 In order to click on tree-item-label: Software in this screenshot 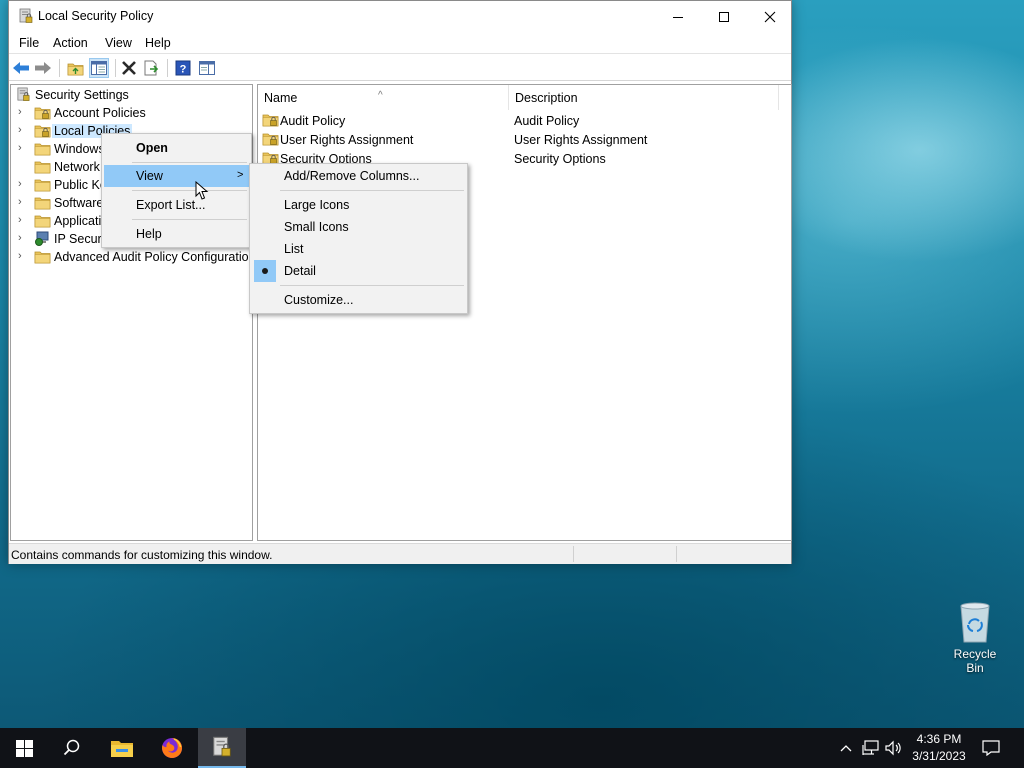, I will do `click(79, 203)`.